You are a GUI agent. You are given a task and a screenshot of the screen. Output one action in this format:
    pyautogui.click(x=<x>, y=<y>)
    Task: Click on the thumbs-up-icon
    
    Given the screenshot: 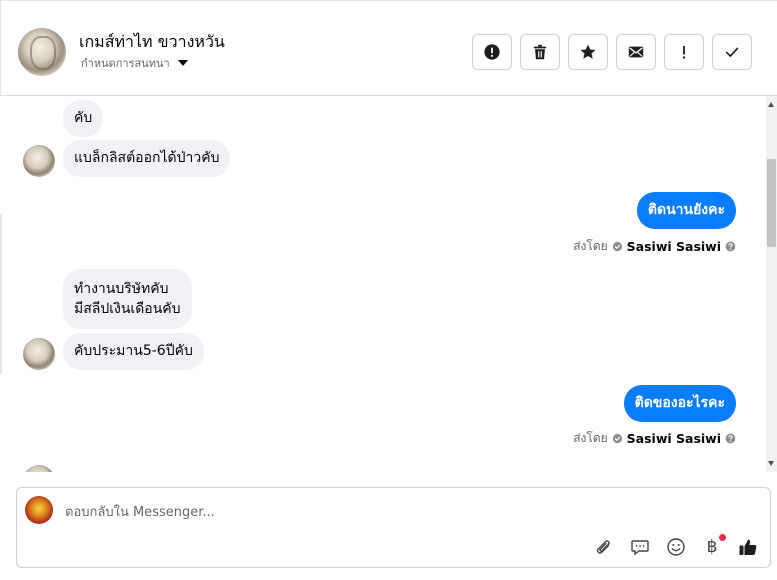 What is the action you would take?
    pyautogui.click(x=748, y=547)
    